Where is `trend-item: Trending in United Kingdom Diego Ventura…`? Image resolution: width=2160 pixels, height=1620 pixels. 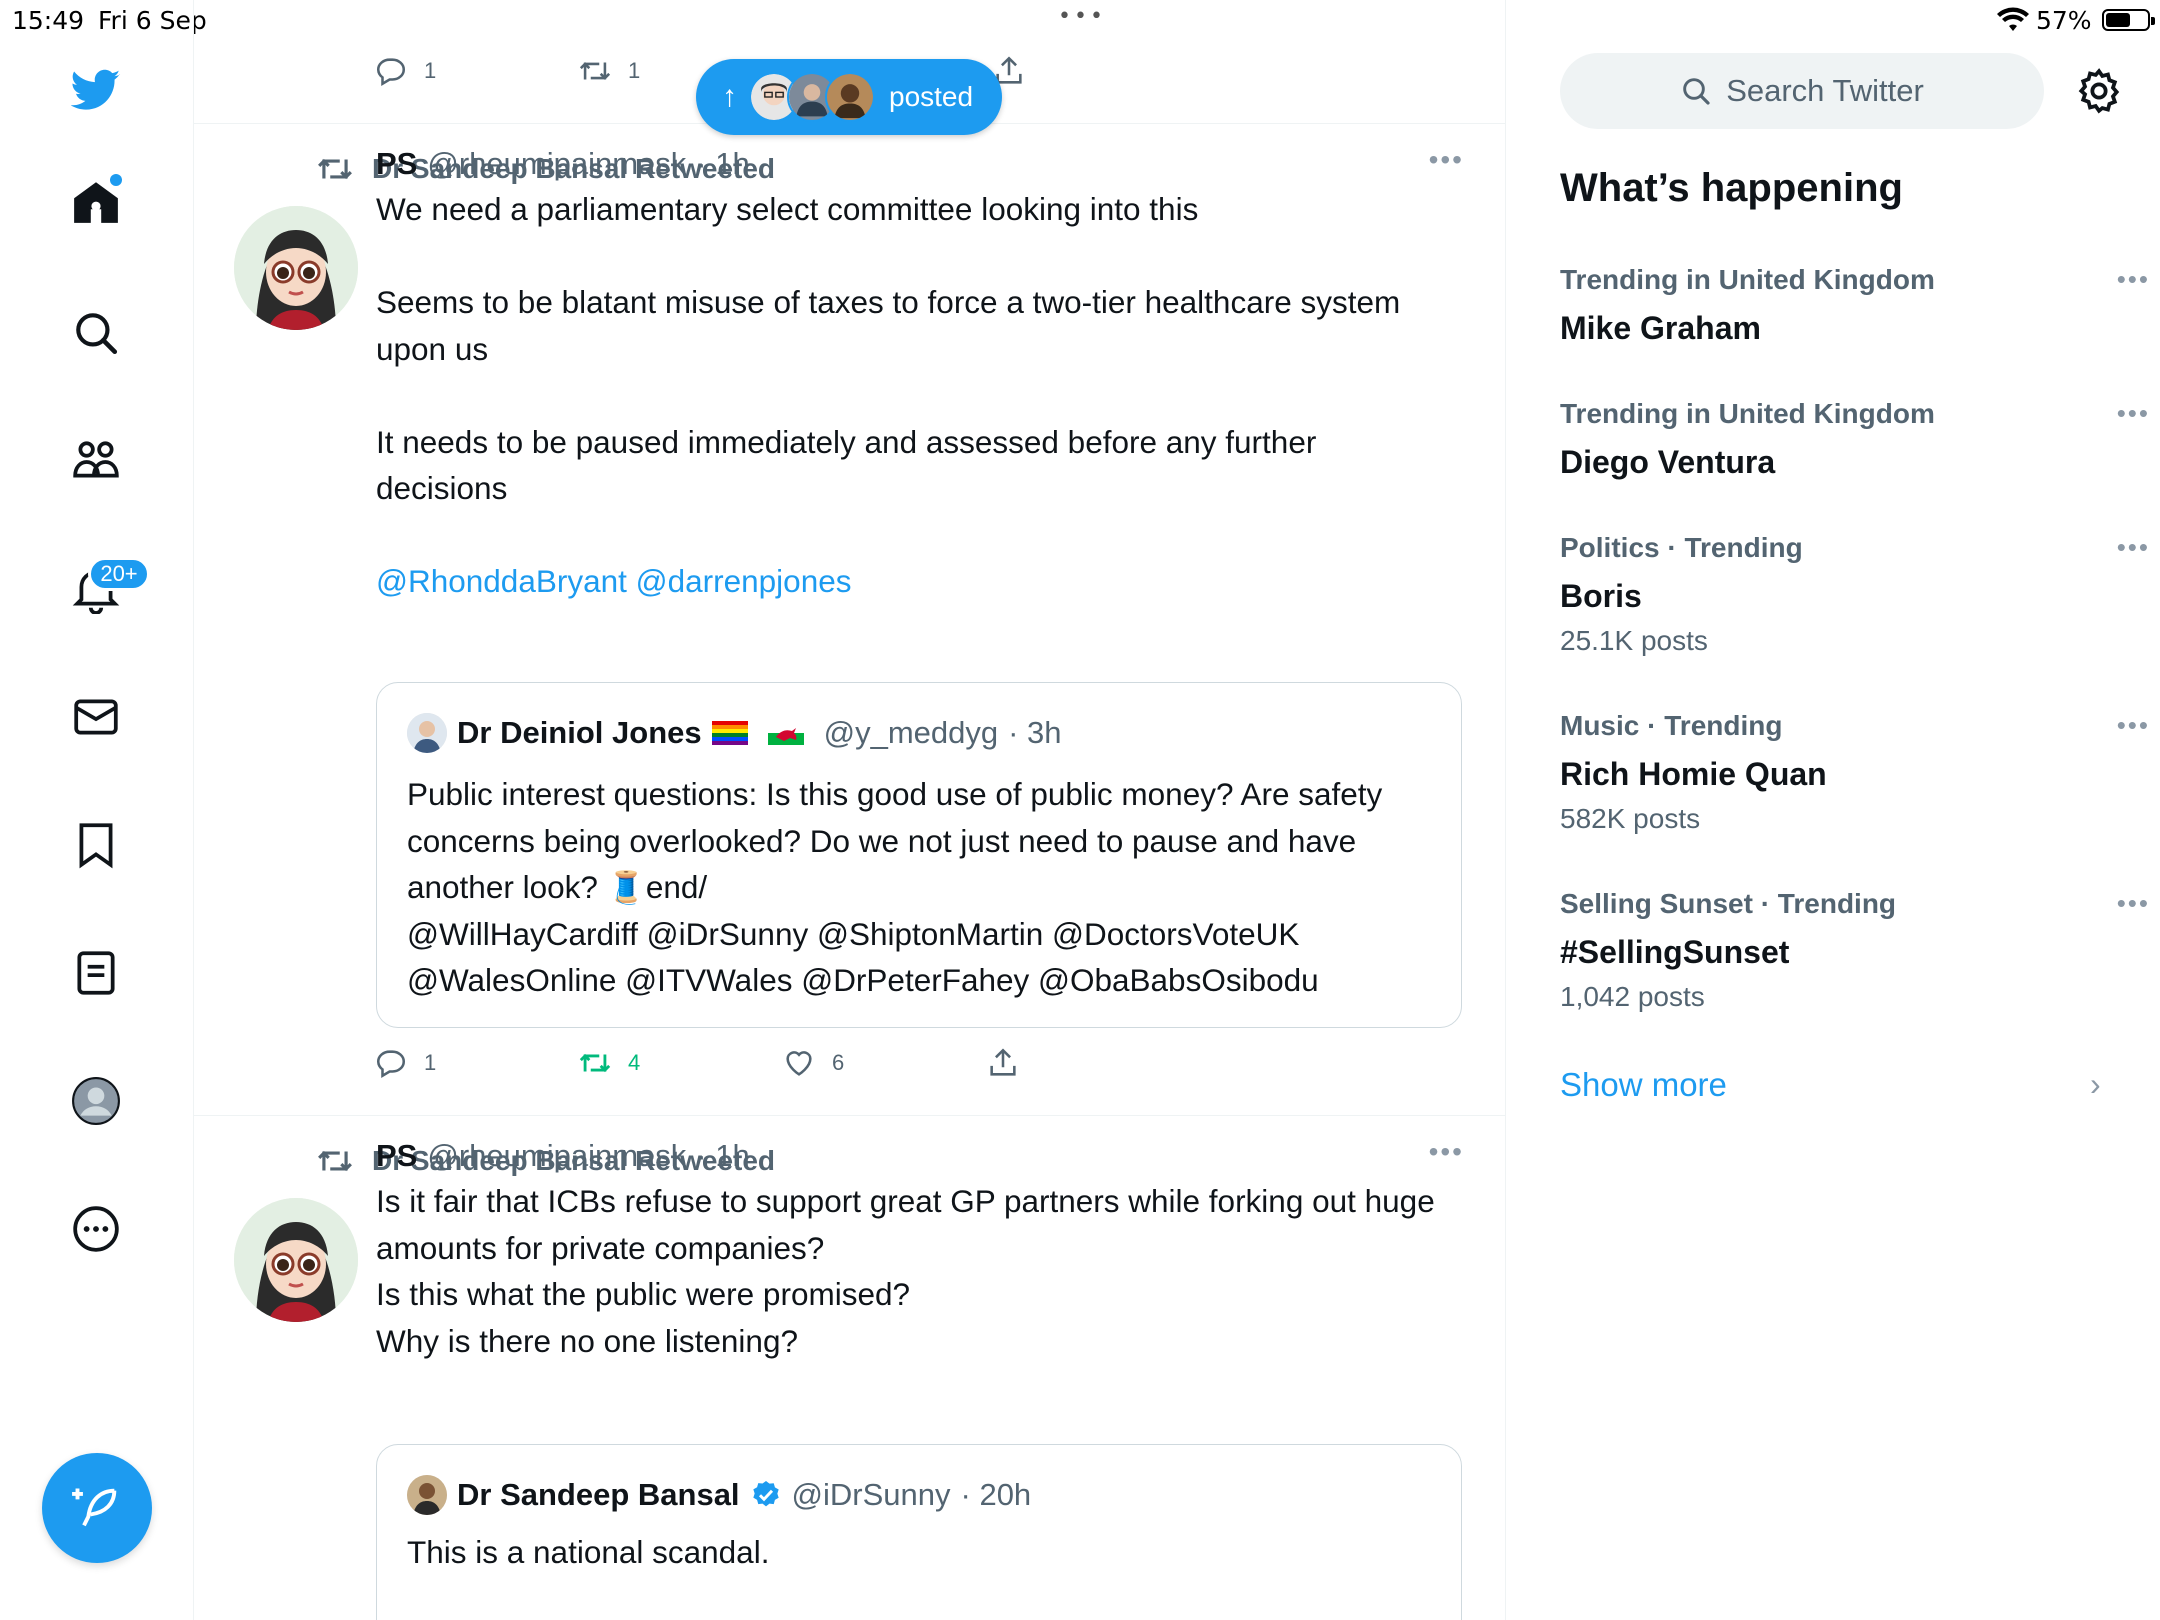 trend-item: Trending in United Kingdom Diego Ventura… is located at coordinates (1854, 439).